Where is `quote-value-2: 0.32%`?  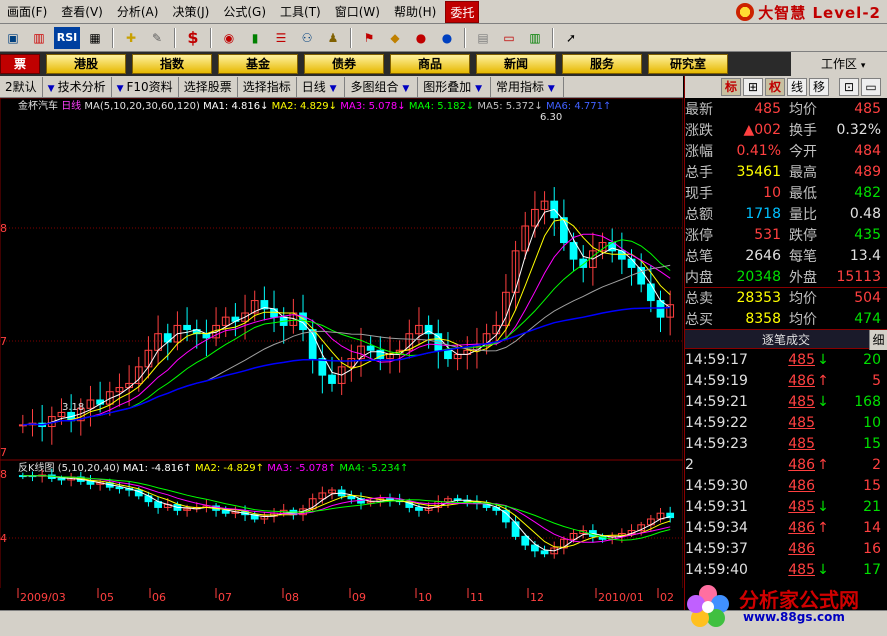 quote-value-2: 0.32% is located at coordinates (858, 129).